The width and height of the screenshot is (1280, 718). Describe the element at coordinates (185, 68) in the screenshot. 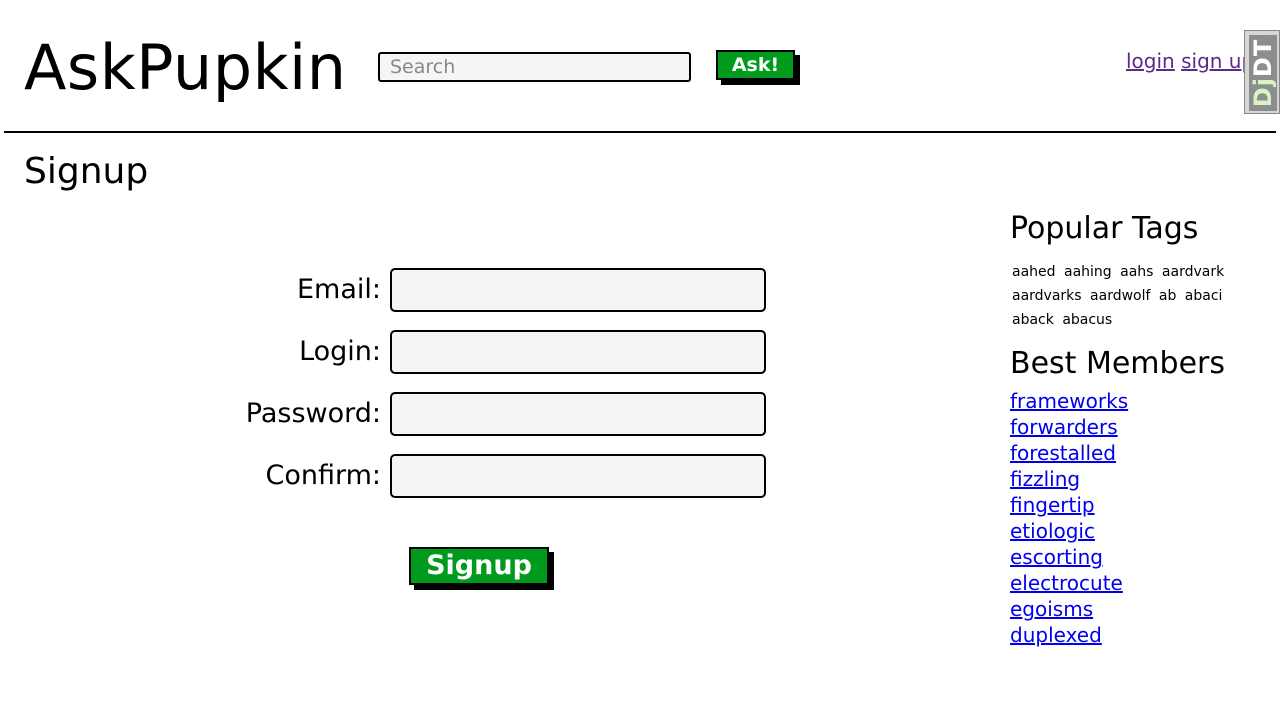

I see `site-logo: AskPupkin` at that location.